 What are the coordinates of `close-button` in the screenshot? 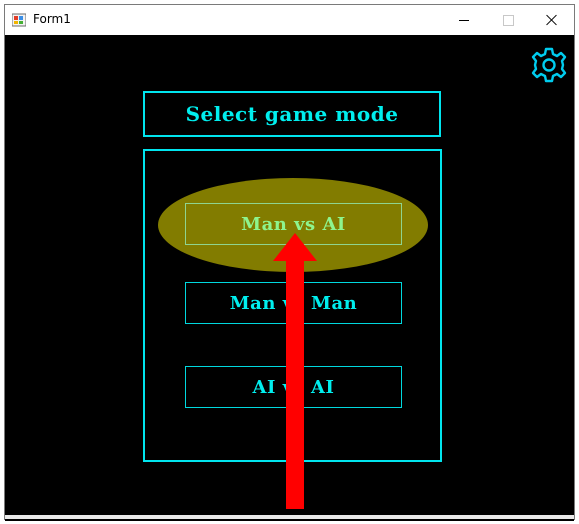 It's located at (552, 20).